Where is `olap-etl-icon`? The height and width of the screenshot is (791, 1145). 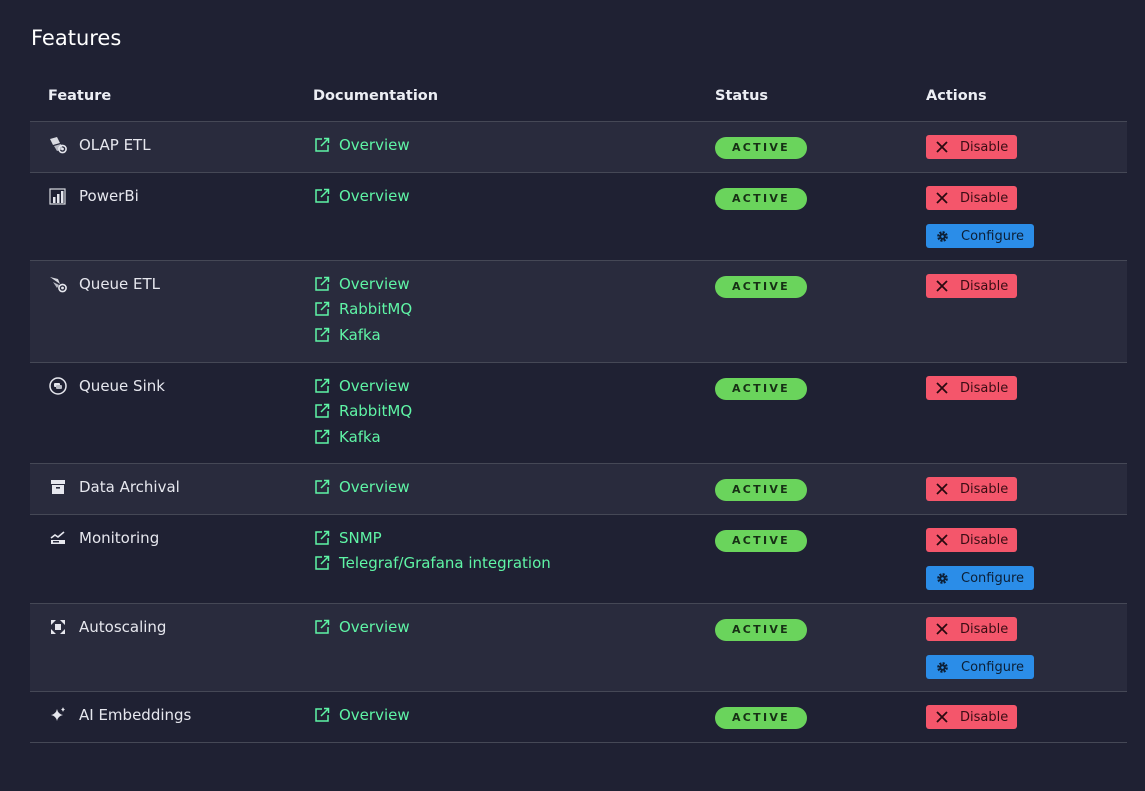
olap-etl-icon is located at coordinates (58, 145).